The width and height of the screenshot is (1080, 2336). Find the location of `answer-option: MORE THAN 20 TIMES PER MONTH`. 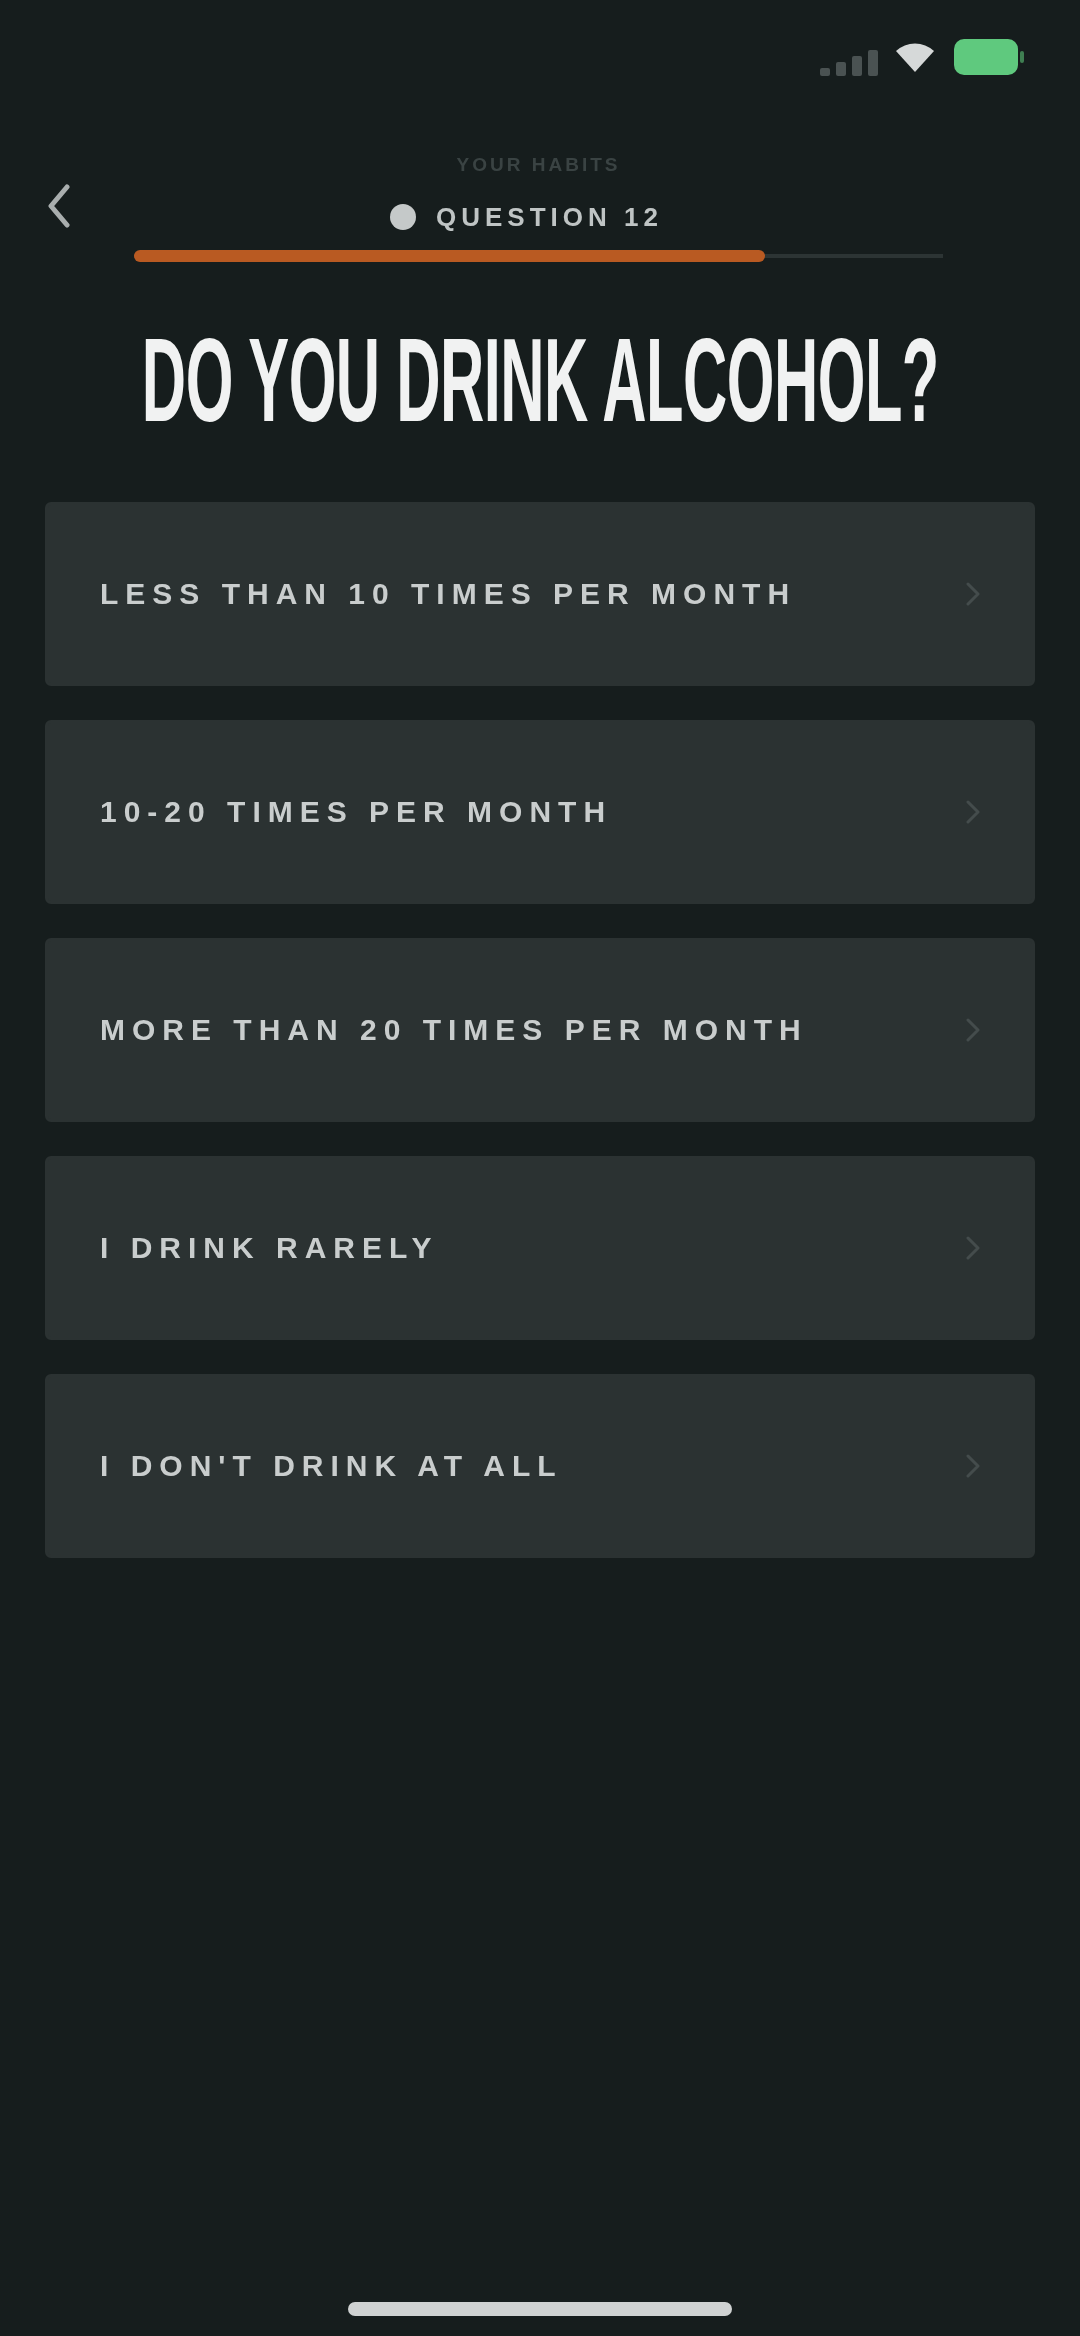

answer-option: MORE THAN 20 TIMES PER MONTH is located at coordinates (540, 1030).